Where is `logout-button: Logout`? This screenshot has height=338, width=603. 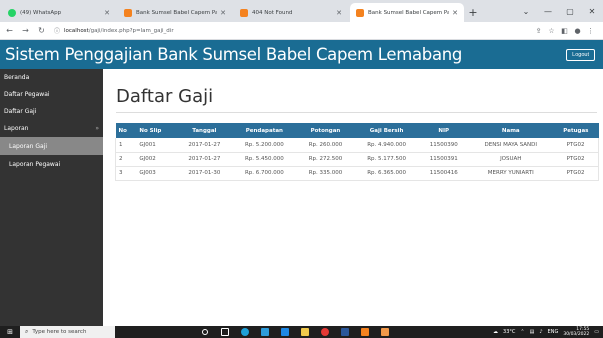 logout-button: Logout is located at coordinates (580, 55).